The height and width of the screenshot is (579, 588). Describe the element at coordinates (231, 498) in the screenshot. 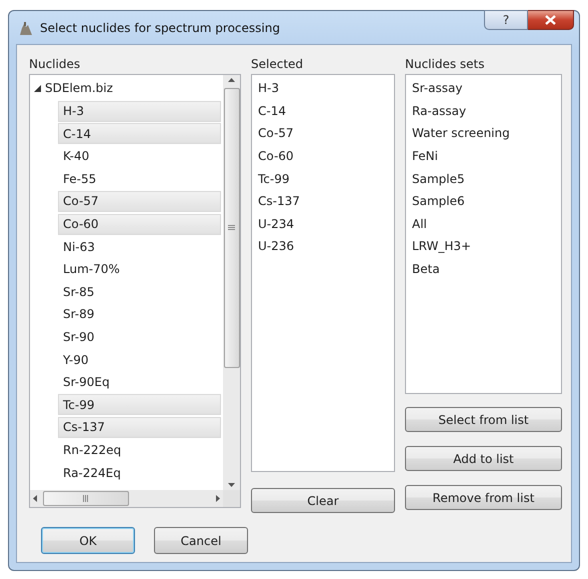

I see `scrollbar-corner` at that location.